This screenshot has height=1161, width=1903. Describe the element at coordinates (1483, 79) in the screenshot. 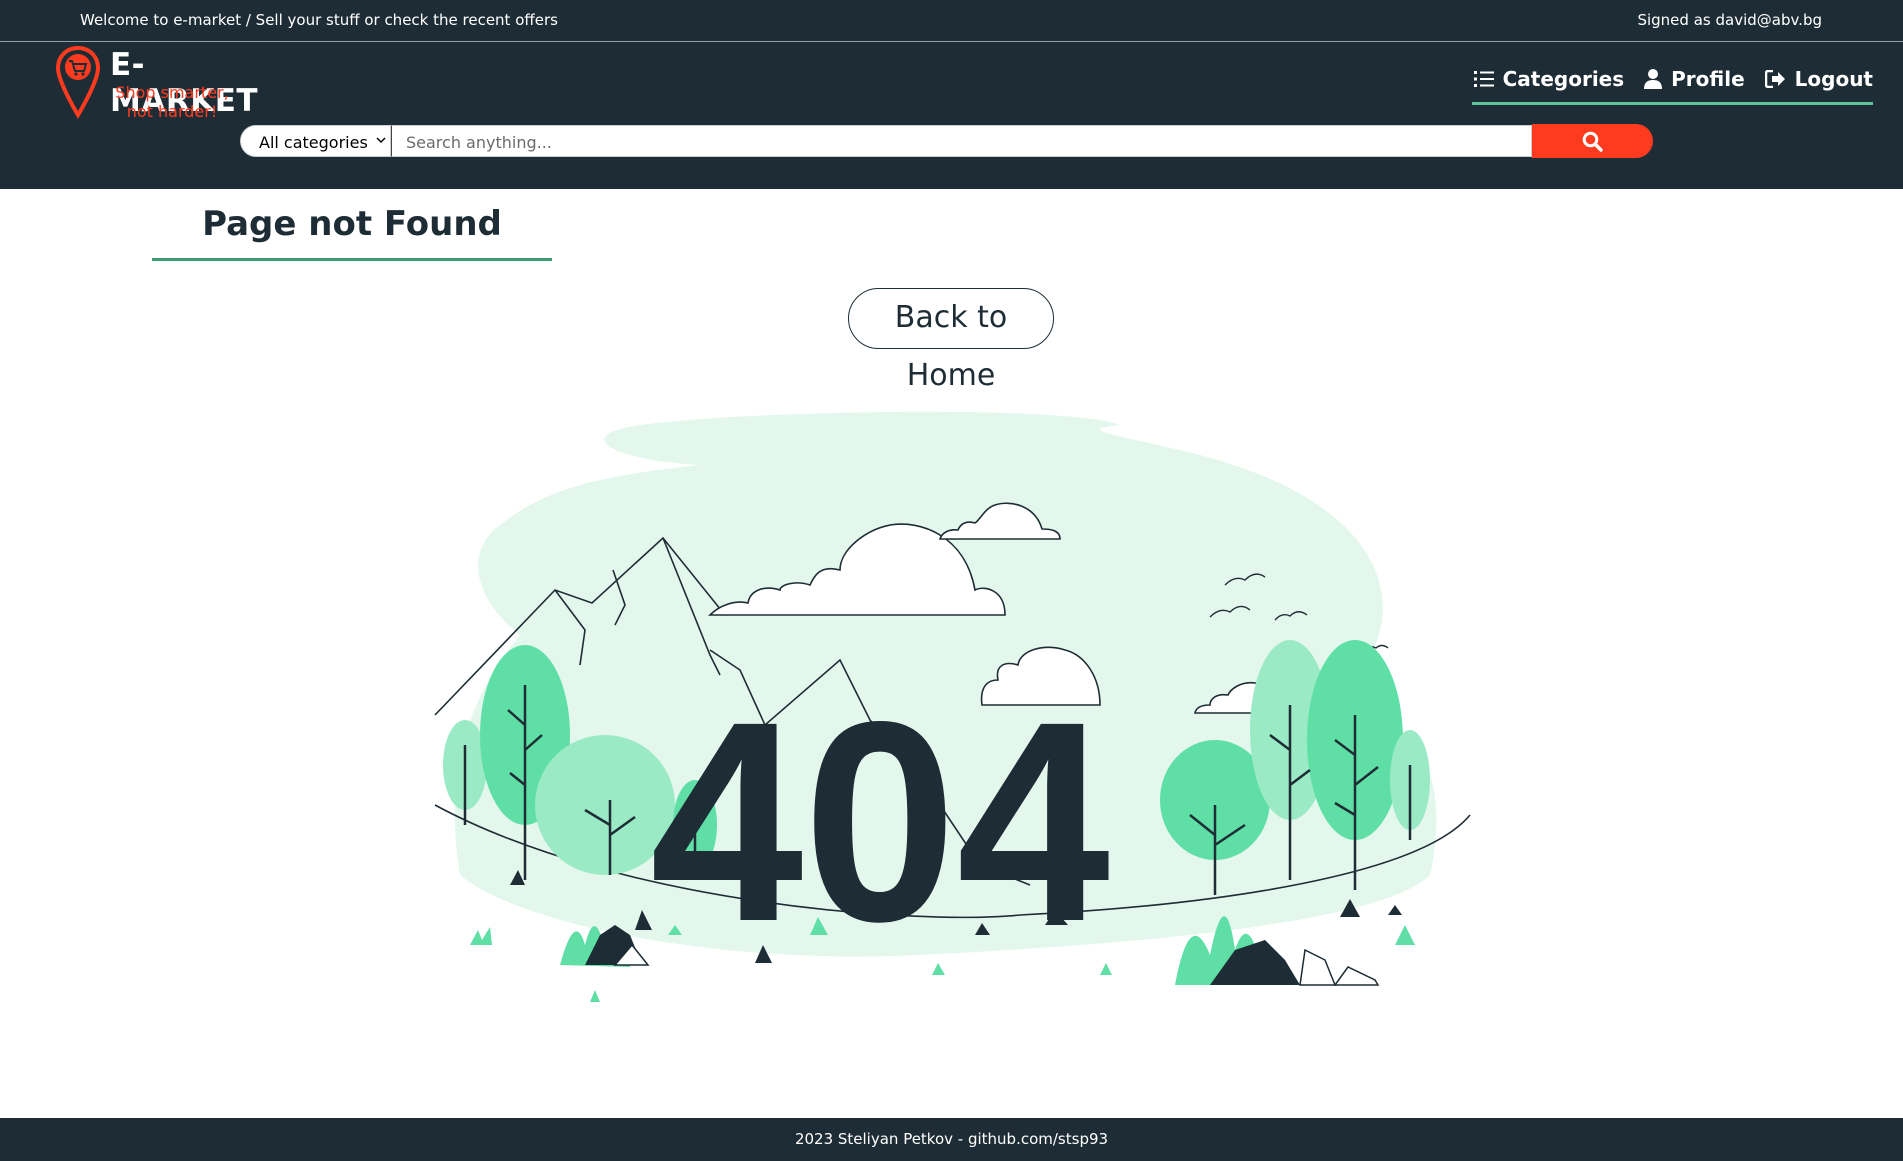

I see `list-icon` at that location.